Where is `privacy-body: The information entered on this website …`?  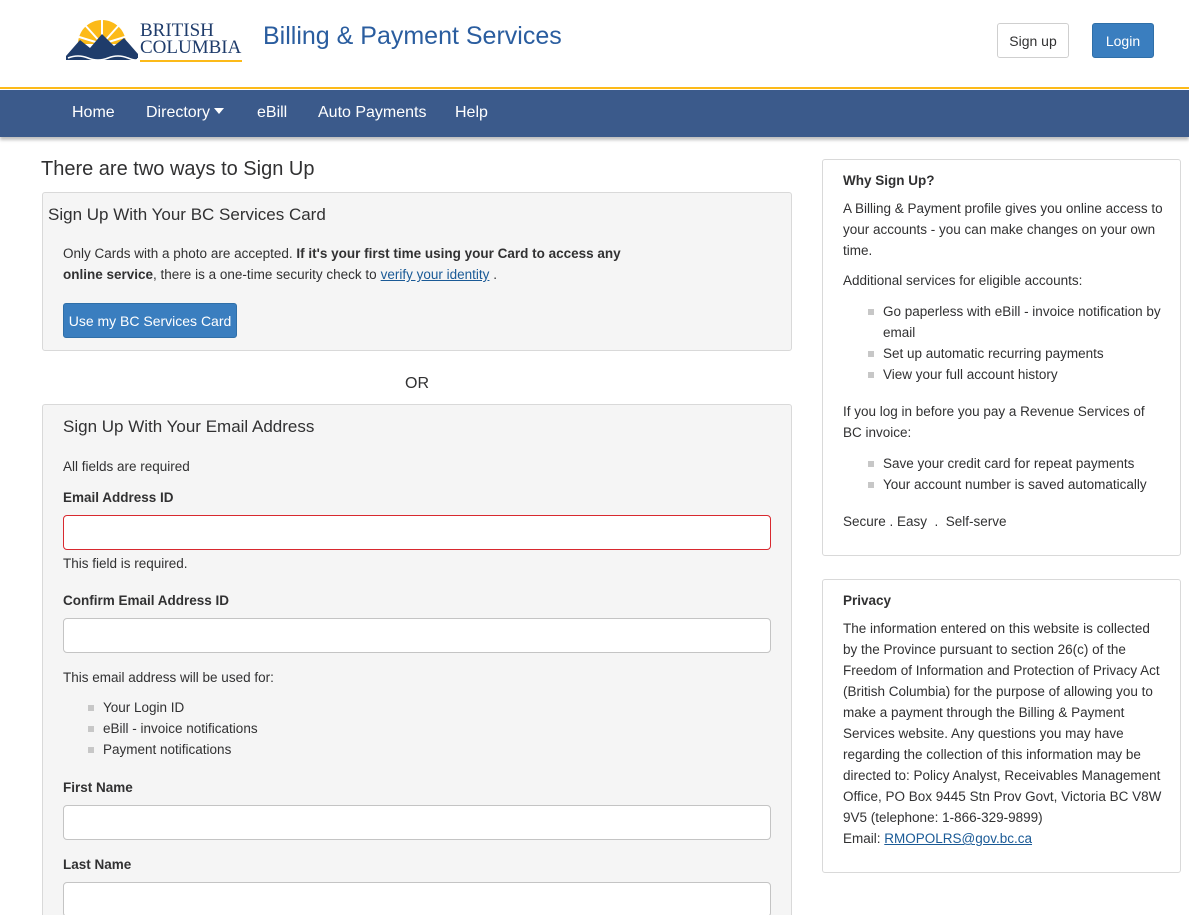 privacy-body: The information entered on this website … is located at coordinates (1002, 723).